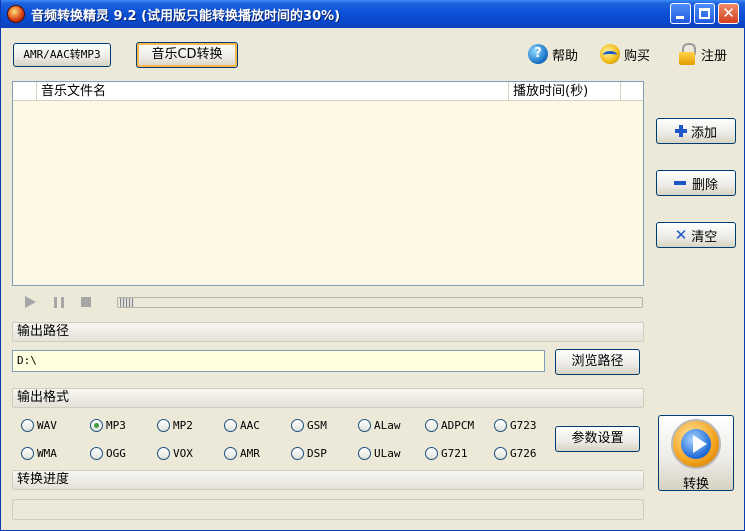  Describe the element at coordinates (681, 235) in the screenshot. I see `clear-x-icon: ✕` at that location.